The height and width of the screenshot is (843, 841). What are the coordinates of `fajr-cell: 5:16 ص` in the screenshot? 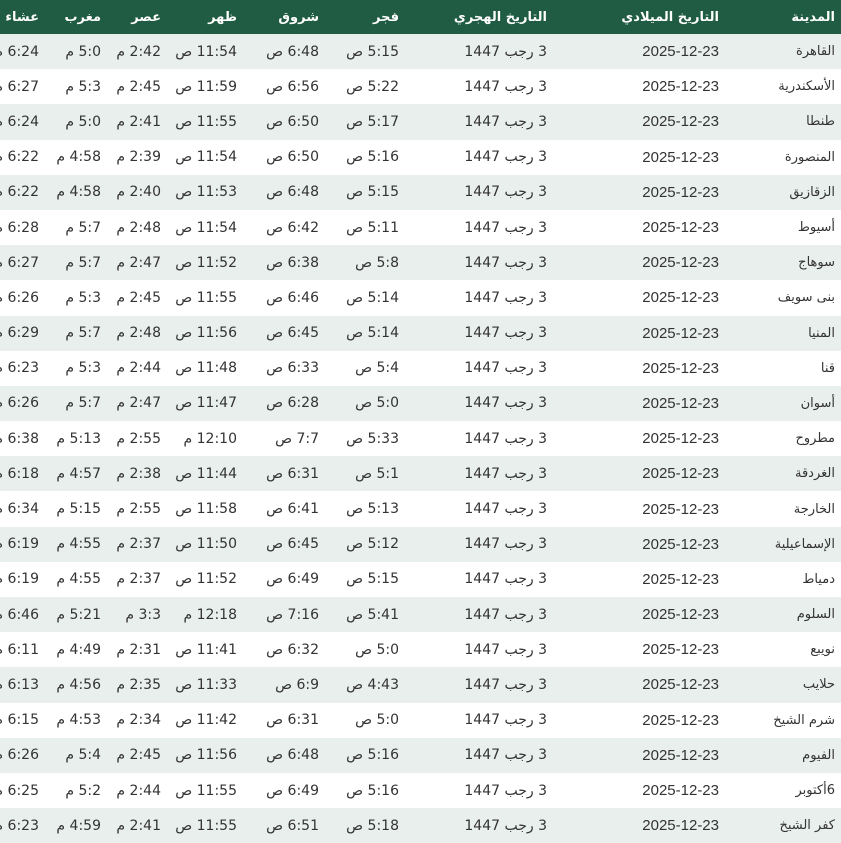 It's located at (372, 157).